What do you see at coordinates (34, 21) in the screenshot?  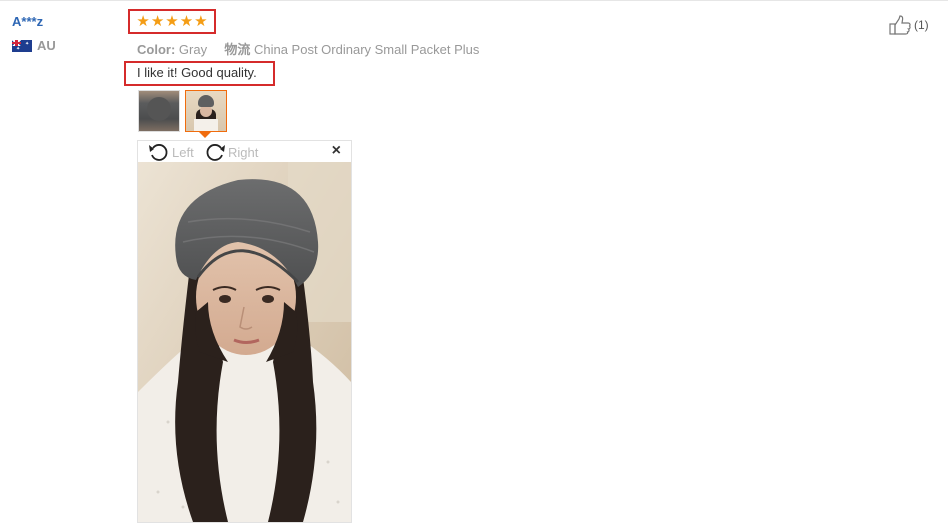 I see `reviewer-name: A***z` at bounding box center [34, 21].